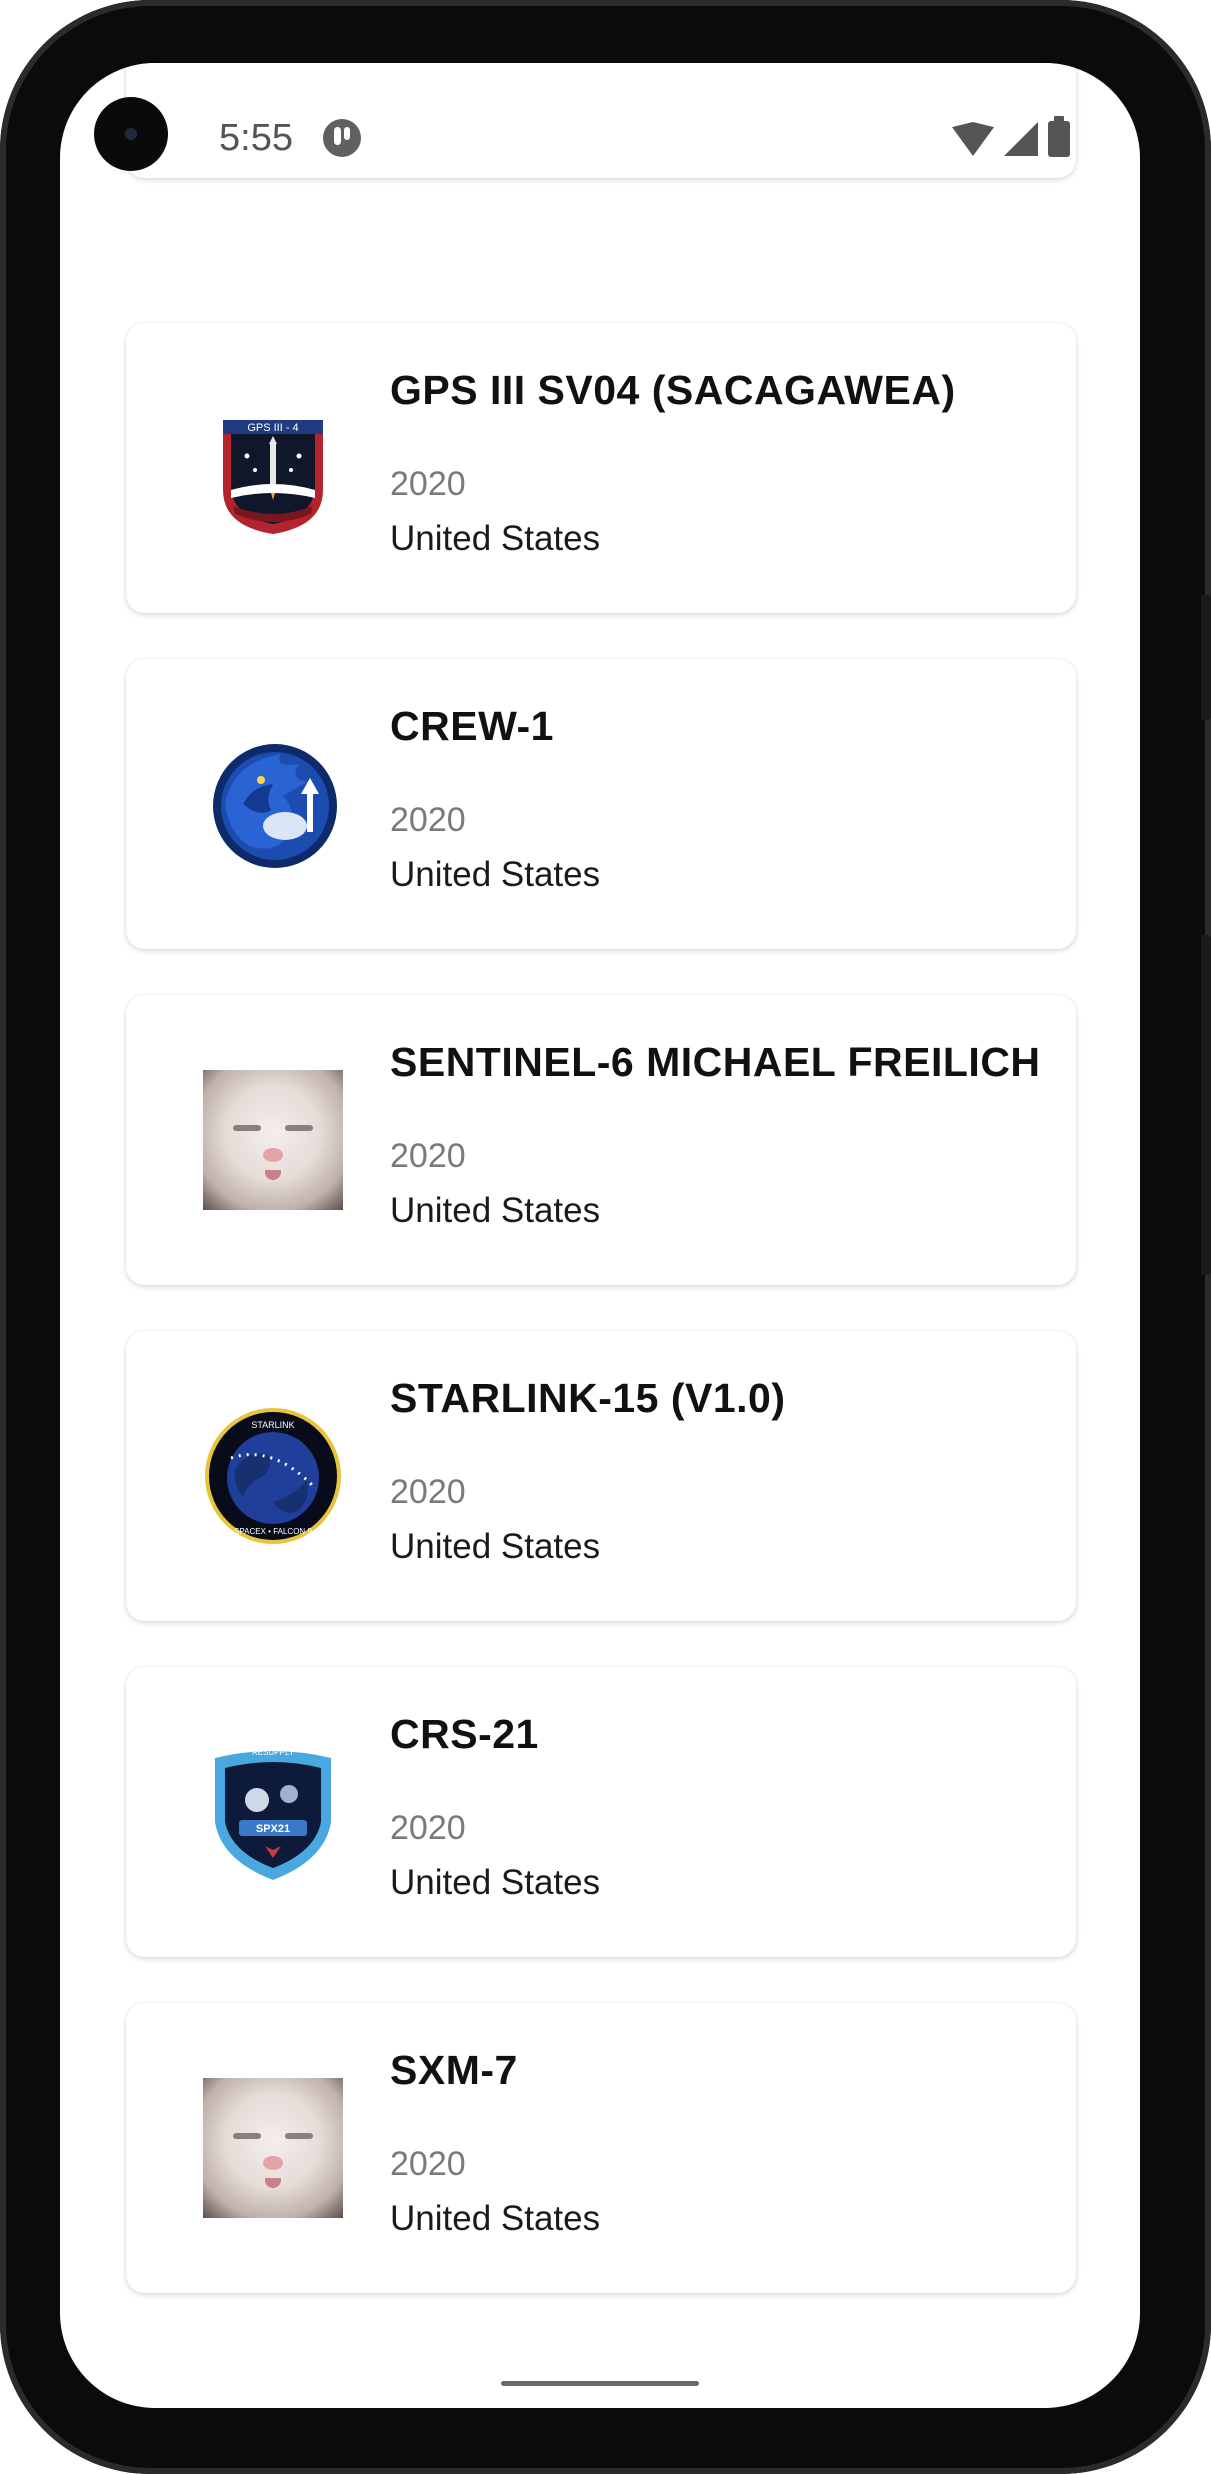  Describe the element at coordinates (272, 1425) in the screenshot. I see `svg-text: STARLINK` at that location.